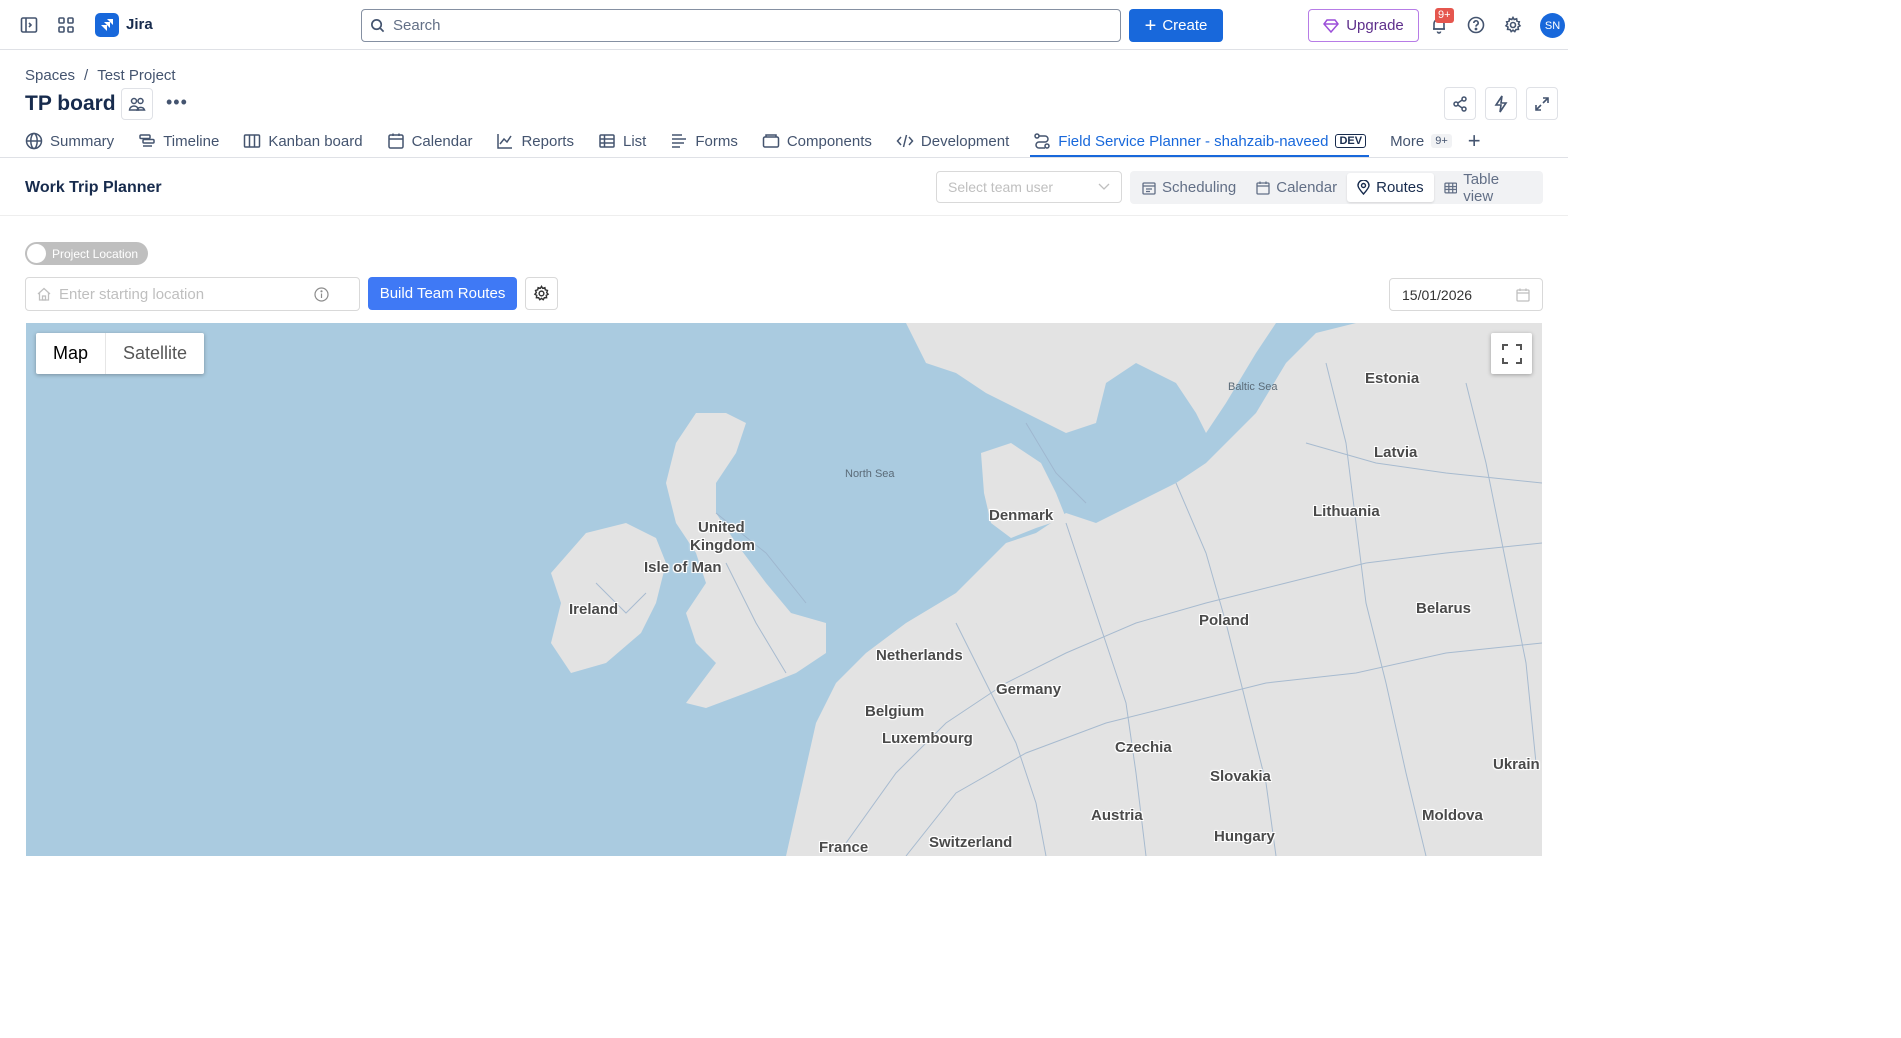 The height and width of the screenshot is (1038, 1901). I want to click on board-icon, so click(252, 141).